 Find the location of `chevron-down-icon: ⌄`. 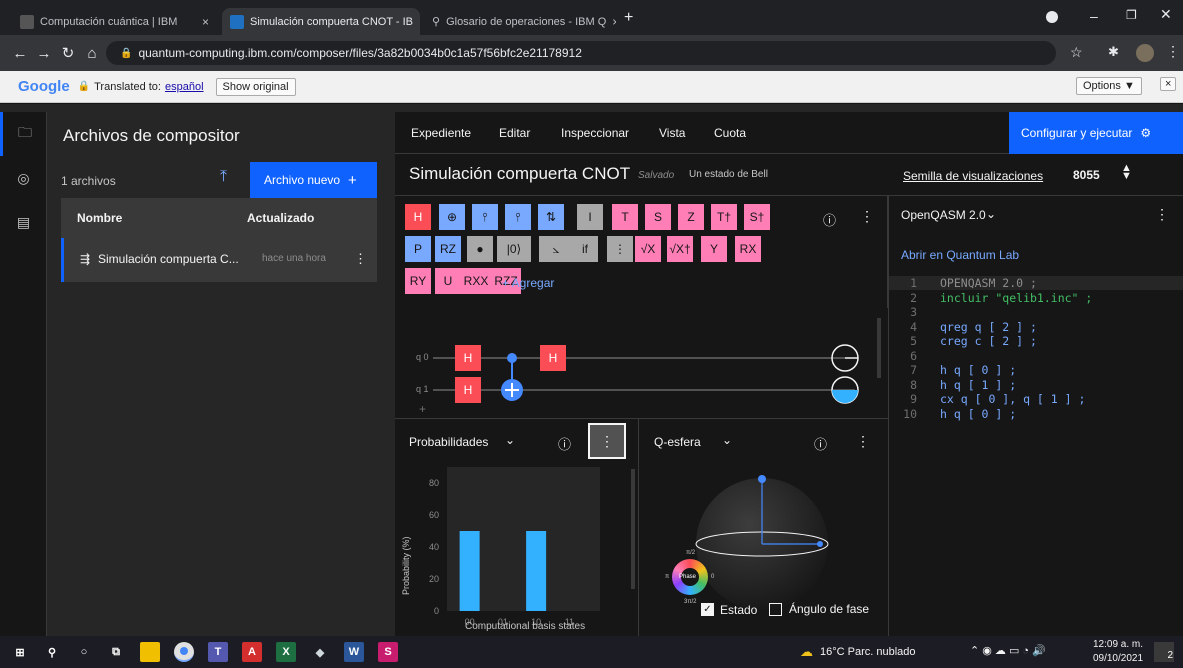

chevron-down-icon: ⌄ is located at coordinates (510, 440).